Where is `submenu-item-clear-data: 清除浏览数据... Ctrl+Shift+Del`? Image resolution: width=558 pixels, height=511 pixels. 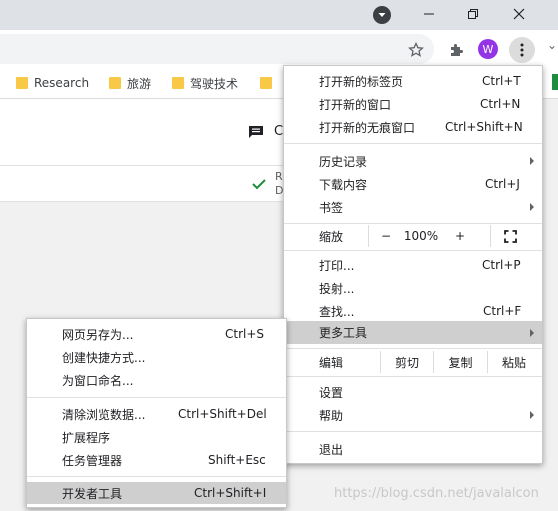
submenu-item-clear-data: 清除浏览数据... Ctrl+Shift+Del is located at coordinates (156, 414).